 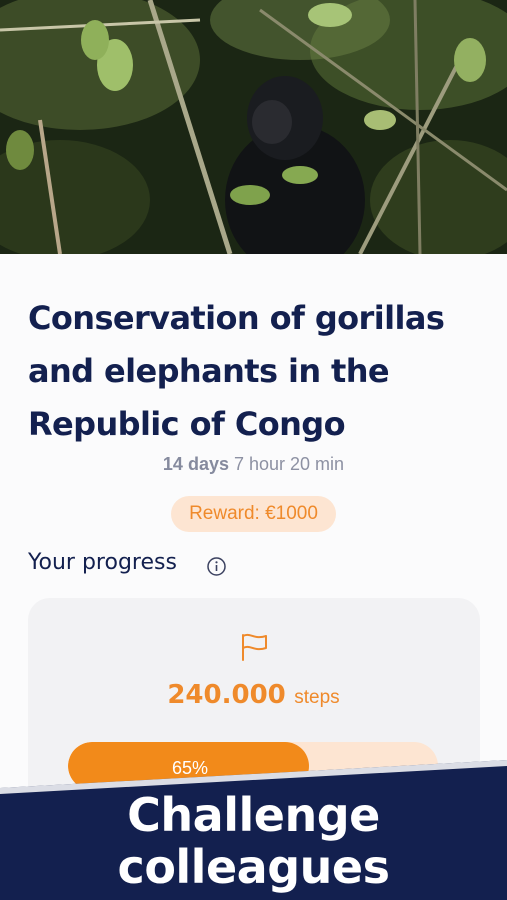 What do you see at coordinates (253, 514) in the screenshot?
I see `reward-badge: Reward: €1000` at bounding box center [253, 514].